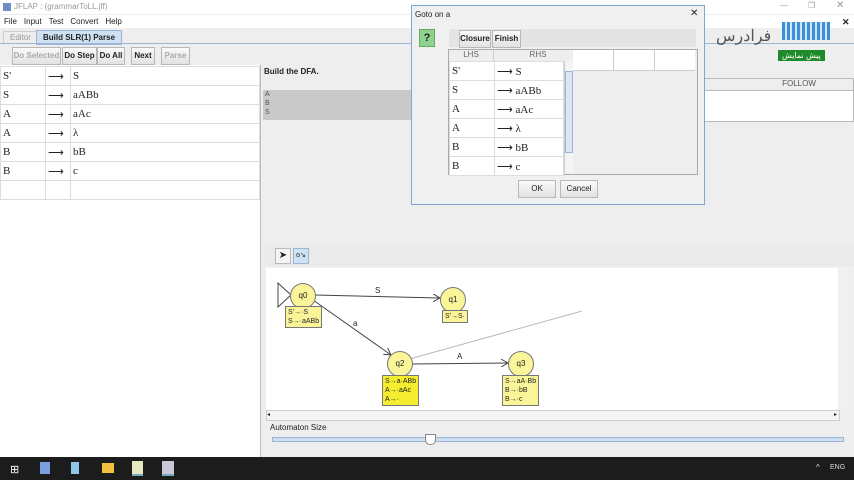  What do you see at coordinates (579, 189) in the screenshot?
I see `cancel-button: Cancel` at bounding box center [579, 189].